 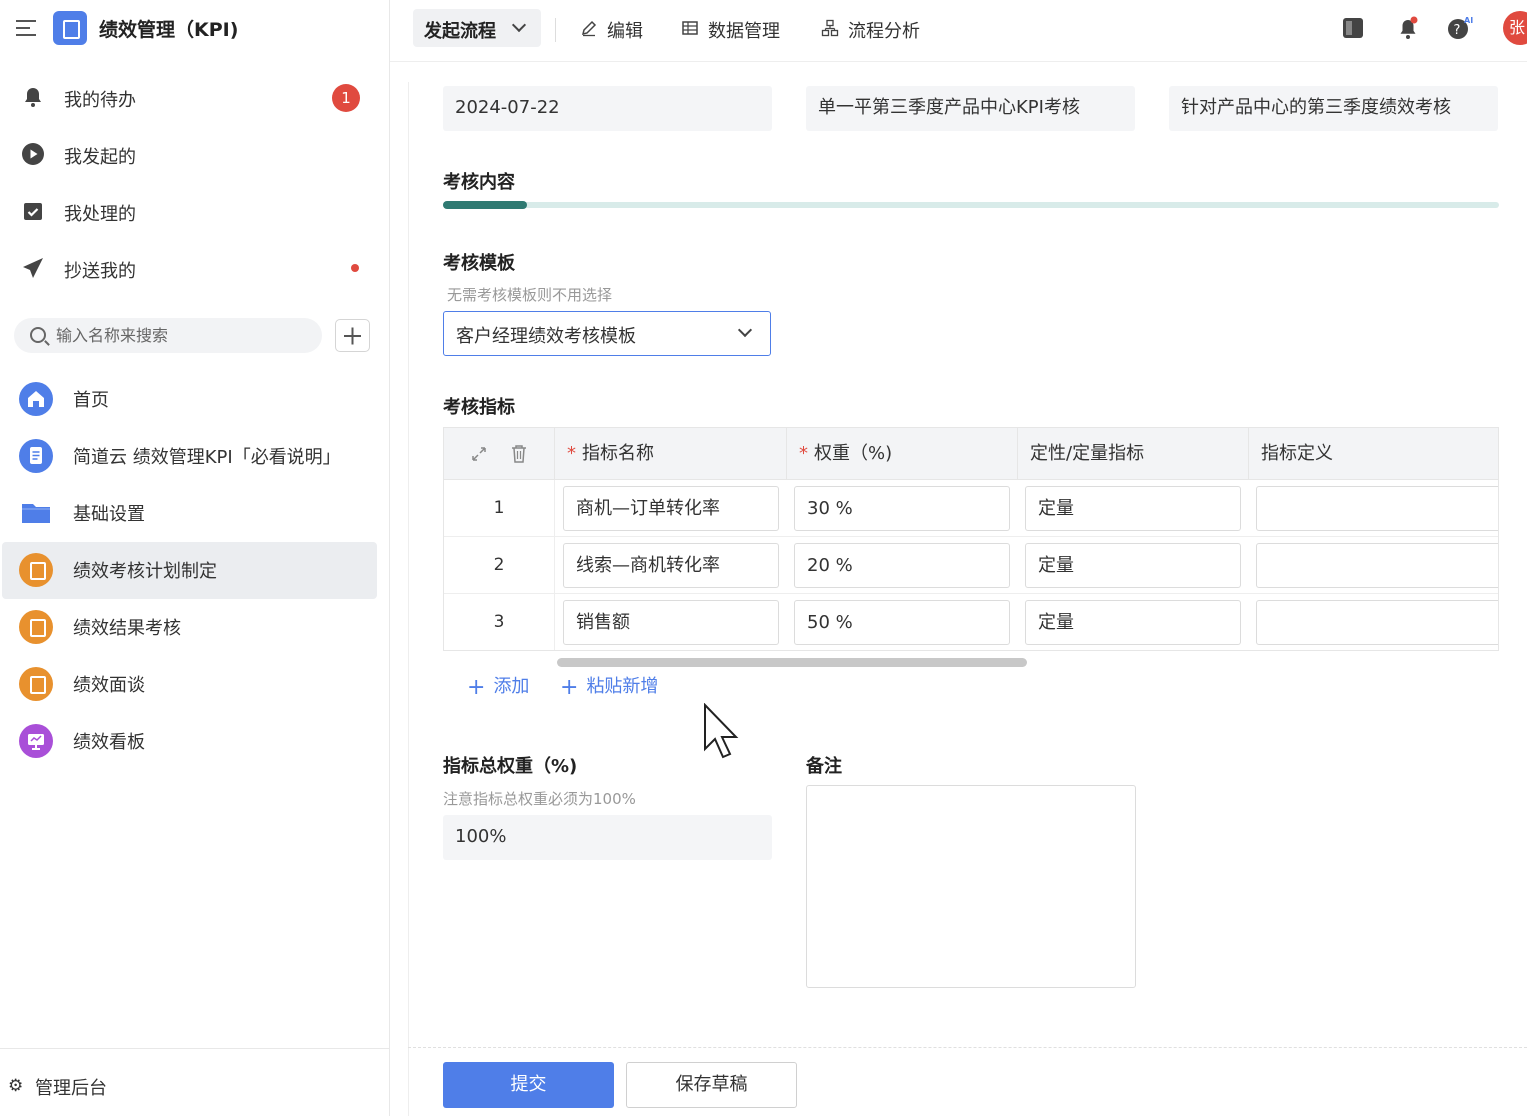 What do you see at coordinates (100, 157) in the screenshot?
I see `sidebar-item-label: 我发起的` at bounding box center [100, 157].